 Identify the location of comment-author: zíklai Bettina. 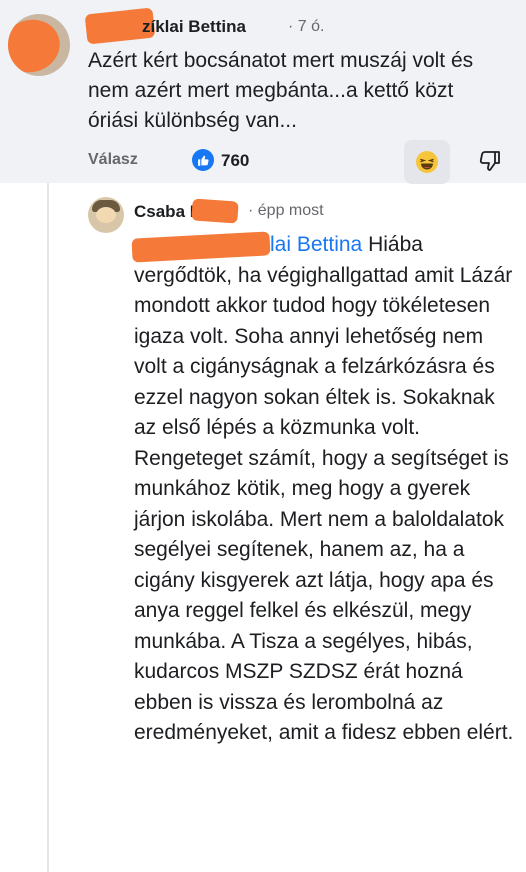
(165, 26).